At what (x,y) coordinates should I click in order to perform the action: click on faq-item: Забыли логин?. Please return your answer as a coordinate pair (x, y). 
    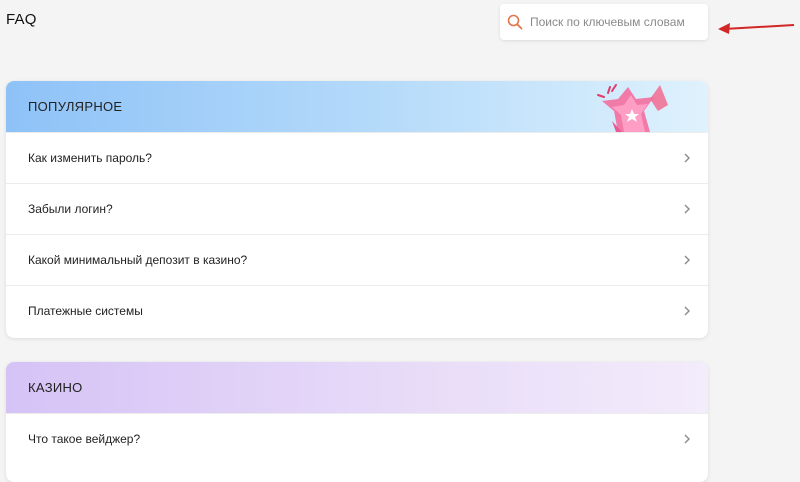
    Looking at the image, I should click on (357, 208).